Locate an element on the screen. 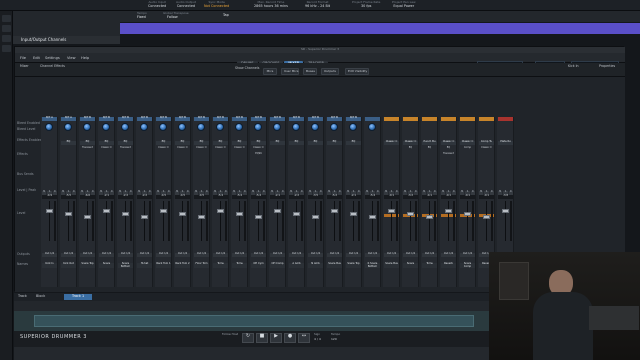 This screenshot has width=640, height=360. channel-strip: B/T B EQ M S R -2.1 Out 1/2 OH Comp is located at coordinates (277, 201).